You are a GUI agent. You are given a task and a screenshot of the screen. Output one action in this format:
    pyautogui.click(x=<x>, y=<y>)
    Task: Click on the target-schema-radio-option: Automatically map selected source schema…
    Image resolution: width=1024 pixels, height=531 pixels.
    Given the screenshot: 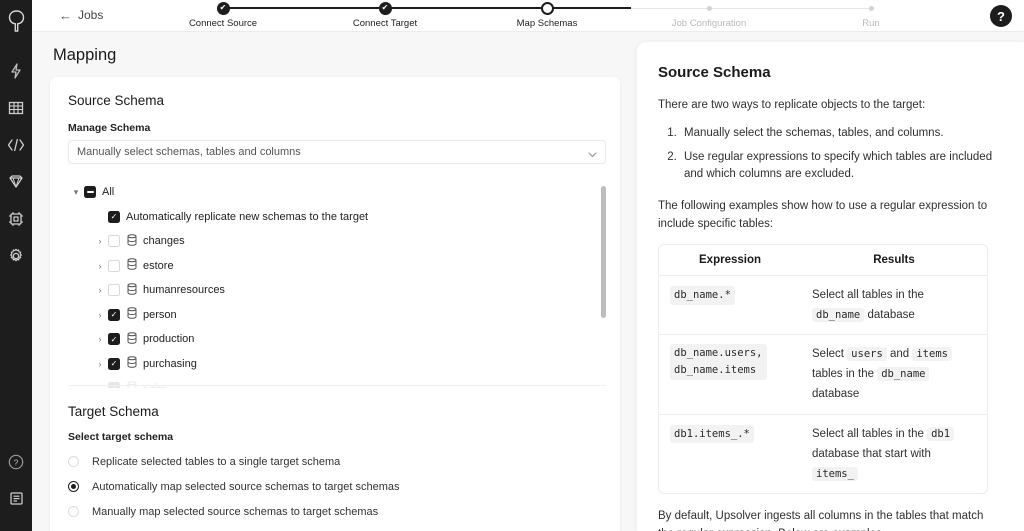 What is the action you would take?
    pyautogui.click(x=335, y=486)
    